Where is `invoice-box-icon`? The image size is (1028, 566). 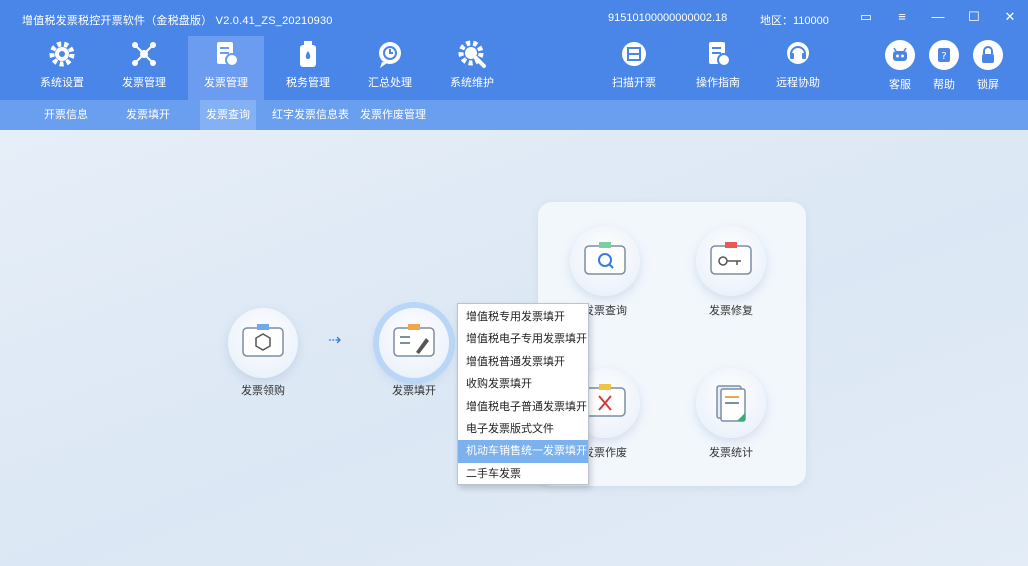 invoice-box-icon is located at coordinates (263, 340).